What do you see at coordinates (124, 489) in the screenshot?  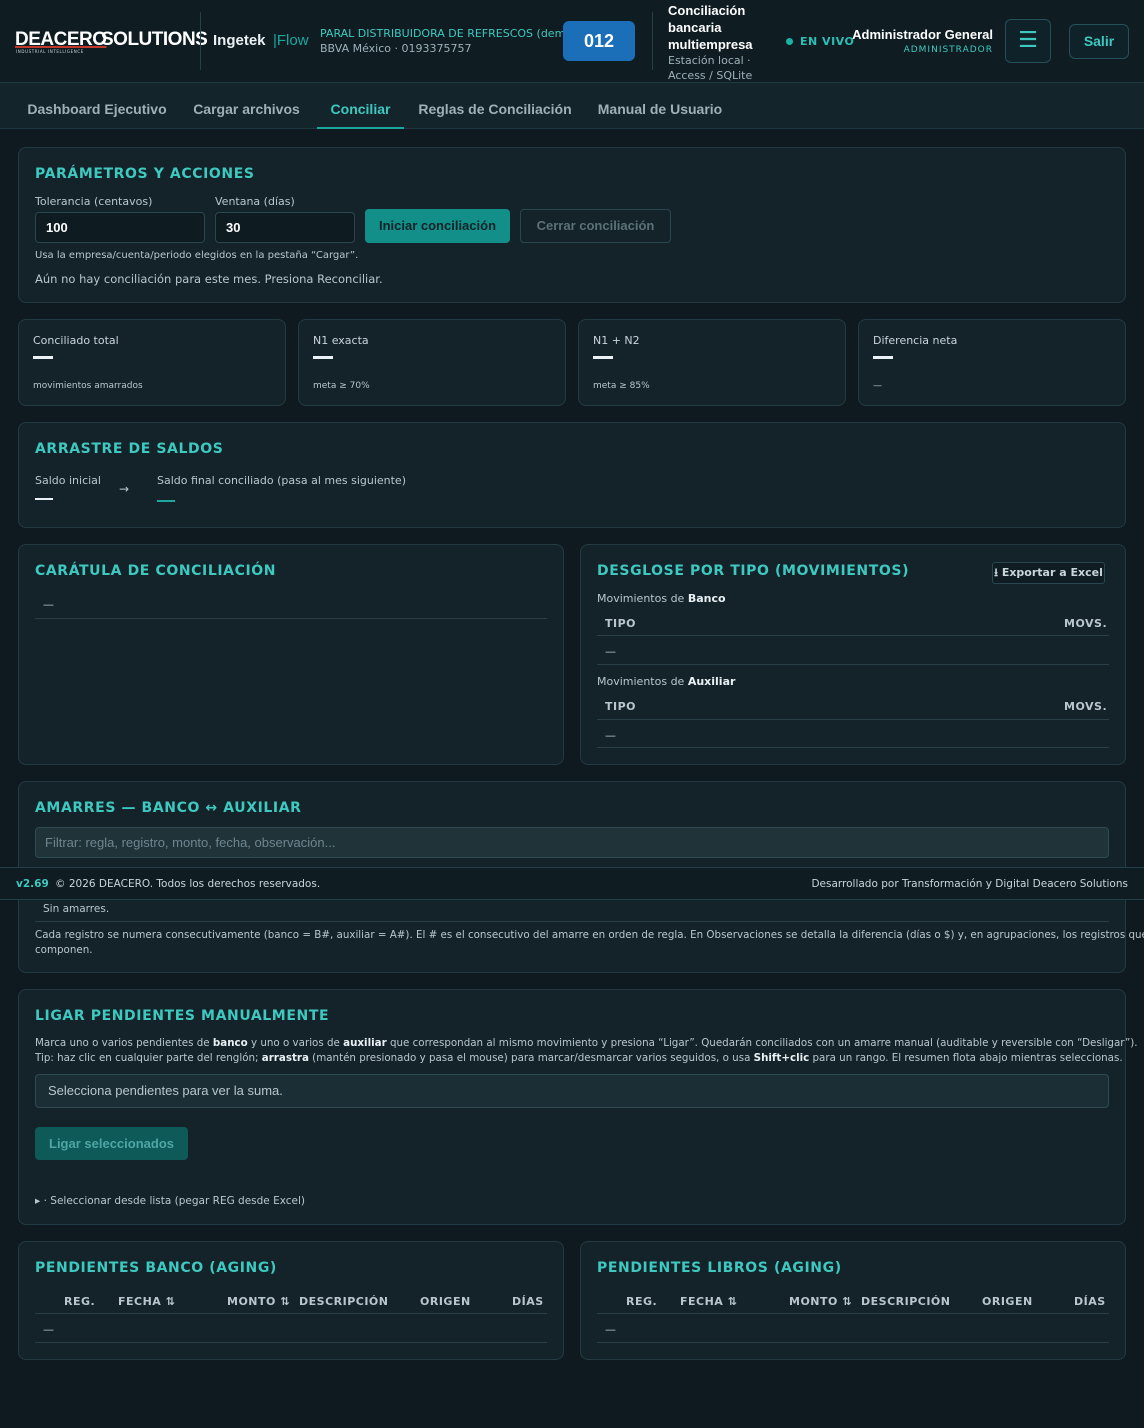 I see `arrow-right-icon: →` at bounding box center [124, 489].